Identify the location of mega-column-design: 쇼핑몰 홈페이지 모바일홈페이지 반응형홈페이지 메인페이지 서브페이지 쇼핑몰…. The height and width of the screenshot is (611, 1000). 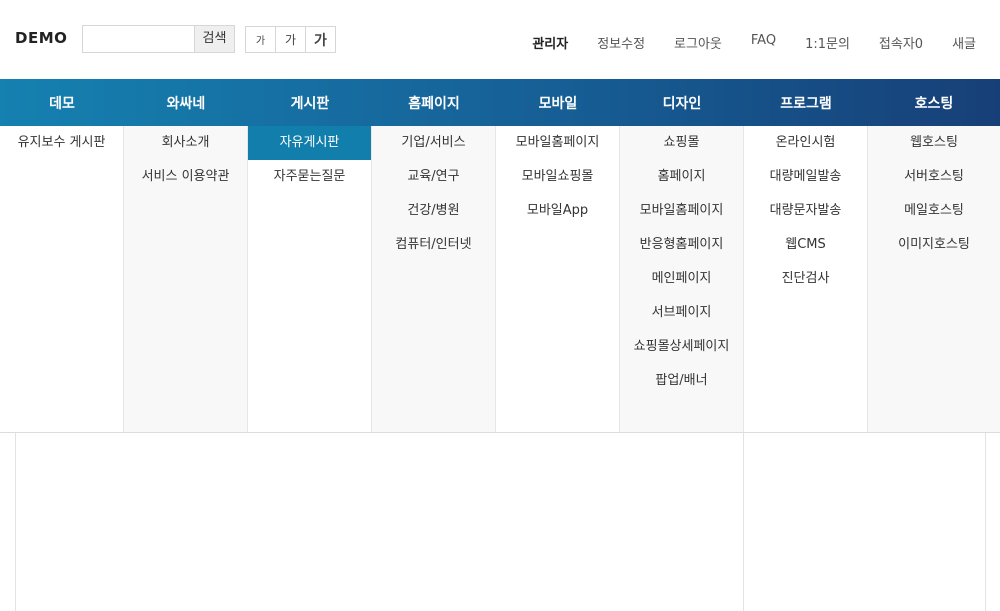
(682, 279).